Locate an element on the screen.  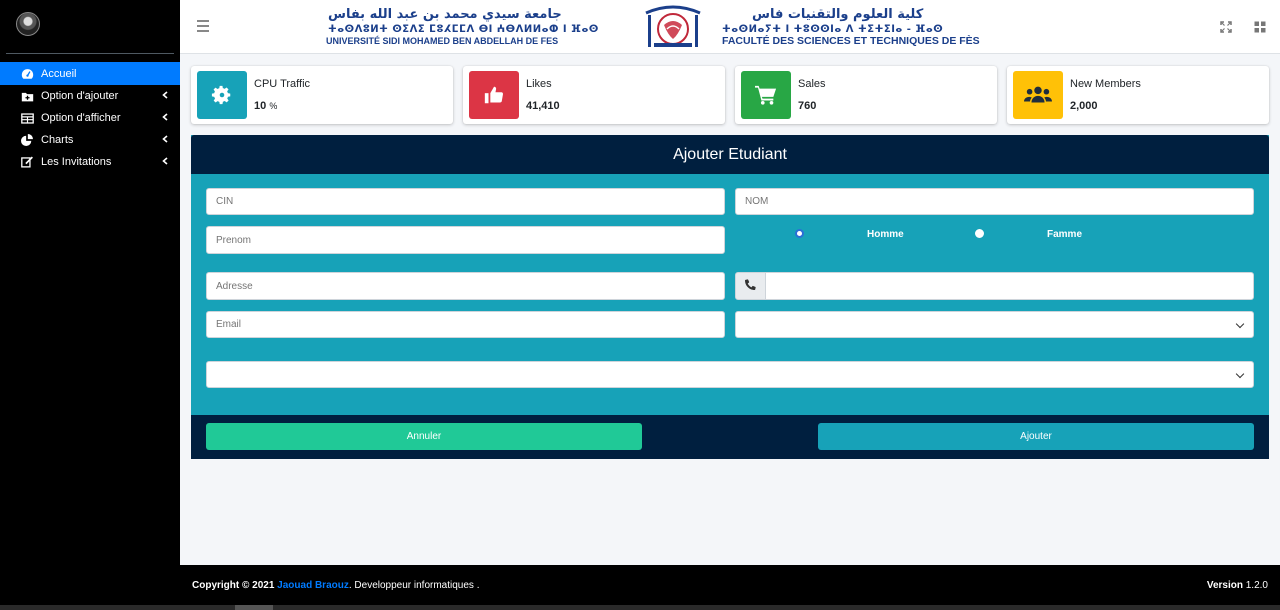
info-box-label: New Members is located at coordinates (1105, 84).